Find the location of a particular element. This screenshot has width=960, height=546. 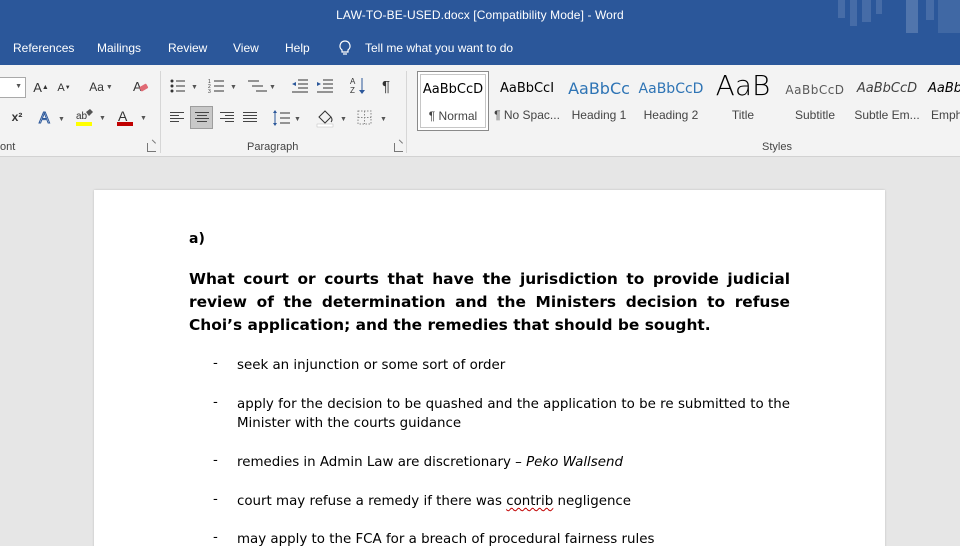

section-label: a) is located at coordinates (197, 239).